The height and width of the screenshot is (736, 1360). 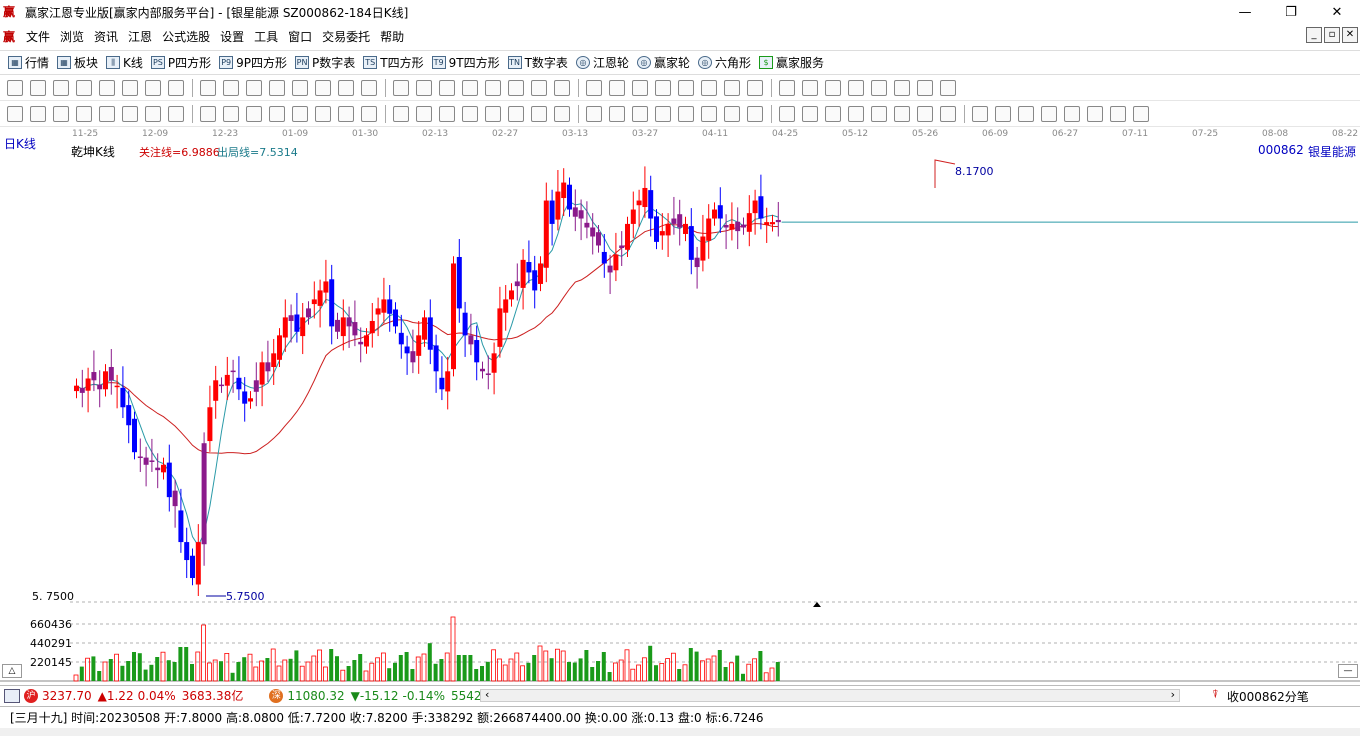 I want to click on mdi-close-button: ✕, so click(x=1350, y=35).